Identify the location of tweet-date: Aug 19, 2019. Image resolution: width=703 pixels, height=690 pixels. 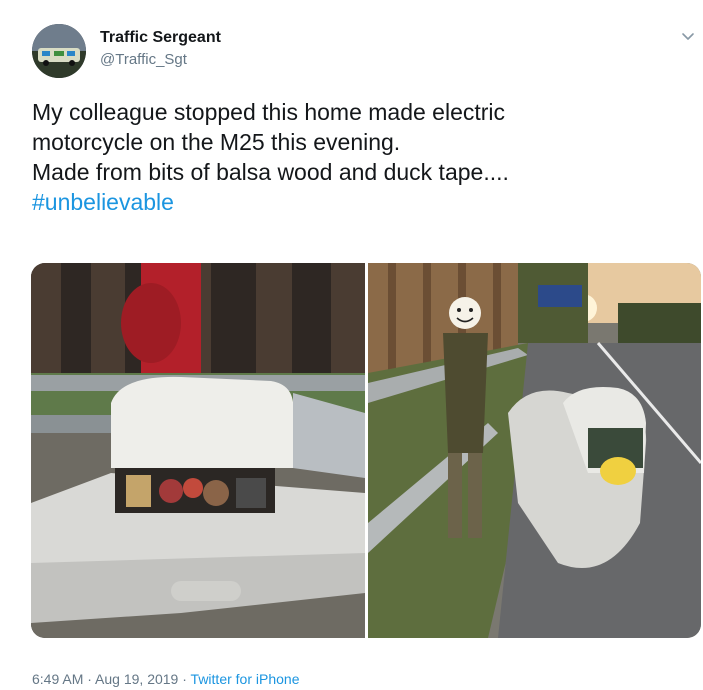
(136, 679).